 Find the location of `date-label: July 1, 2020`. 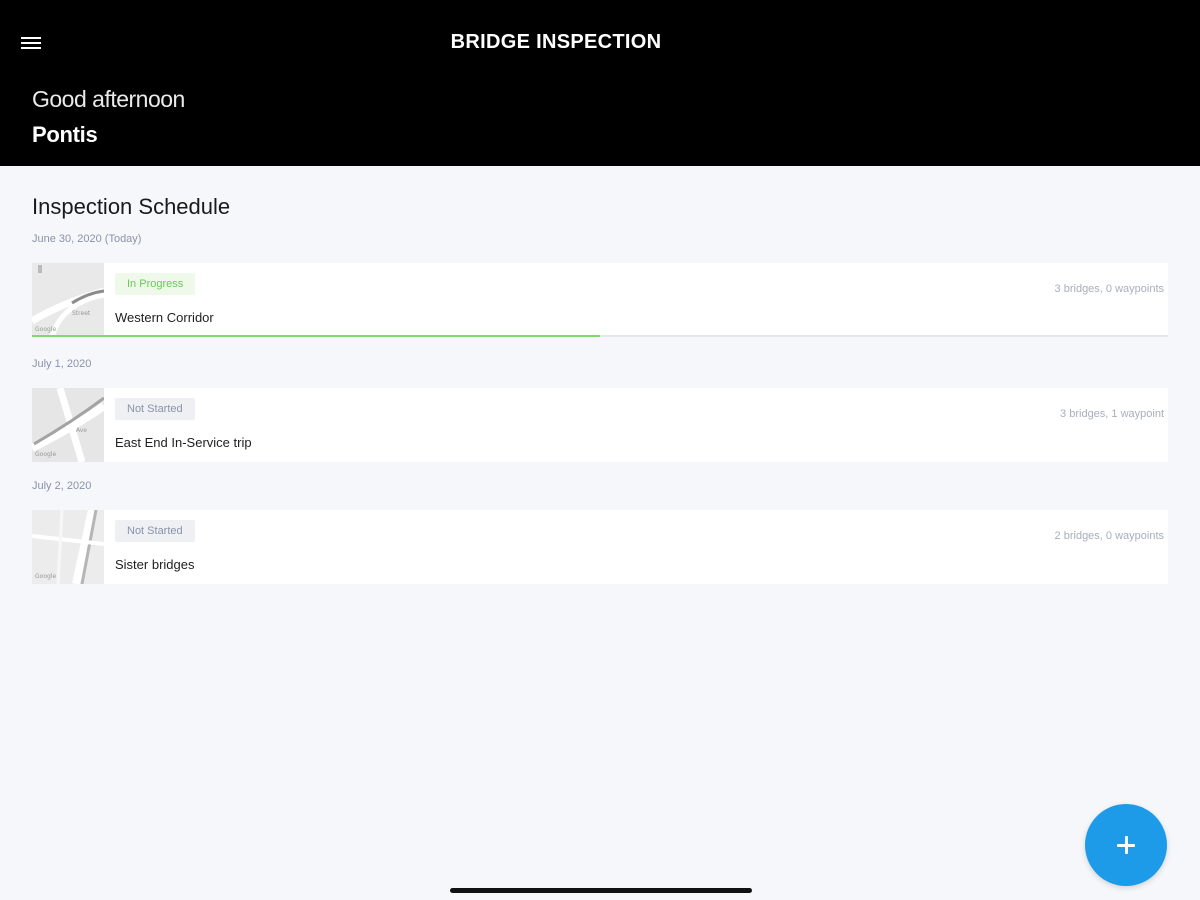

date-label: July 1, 2020 is located at coordinates (62, 364).